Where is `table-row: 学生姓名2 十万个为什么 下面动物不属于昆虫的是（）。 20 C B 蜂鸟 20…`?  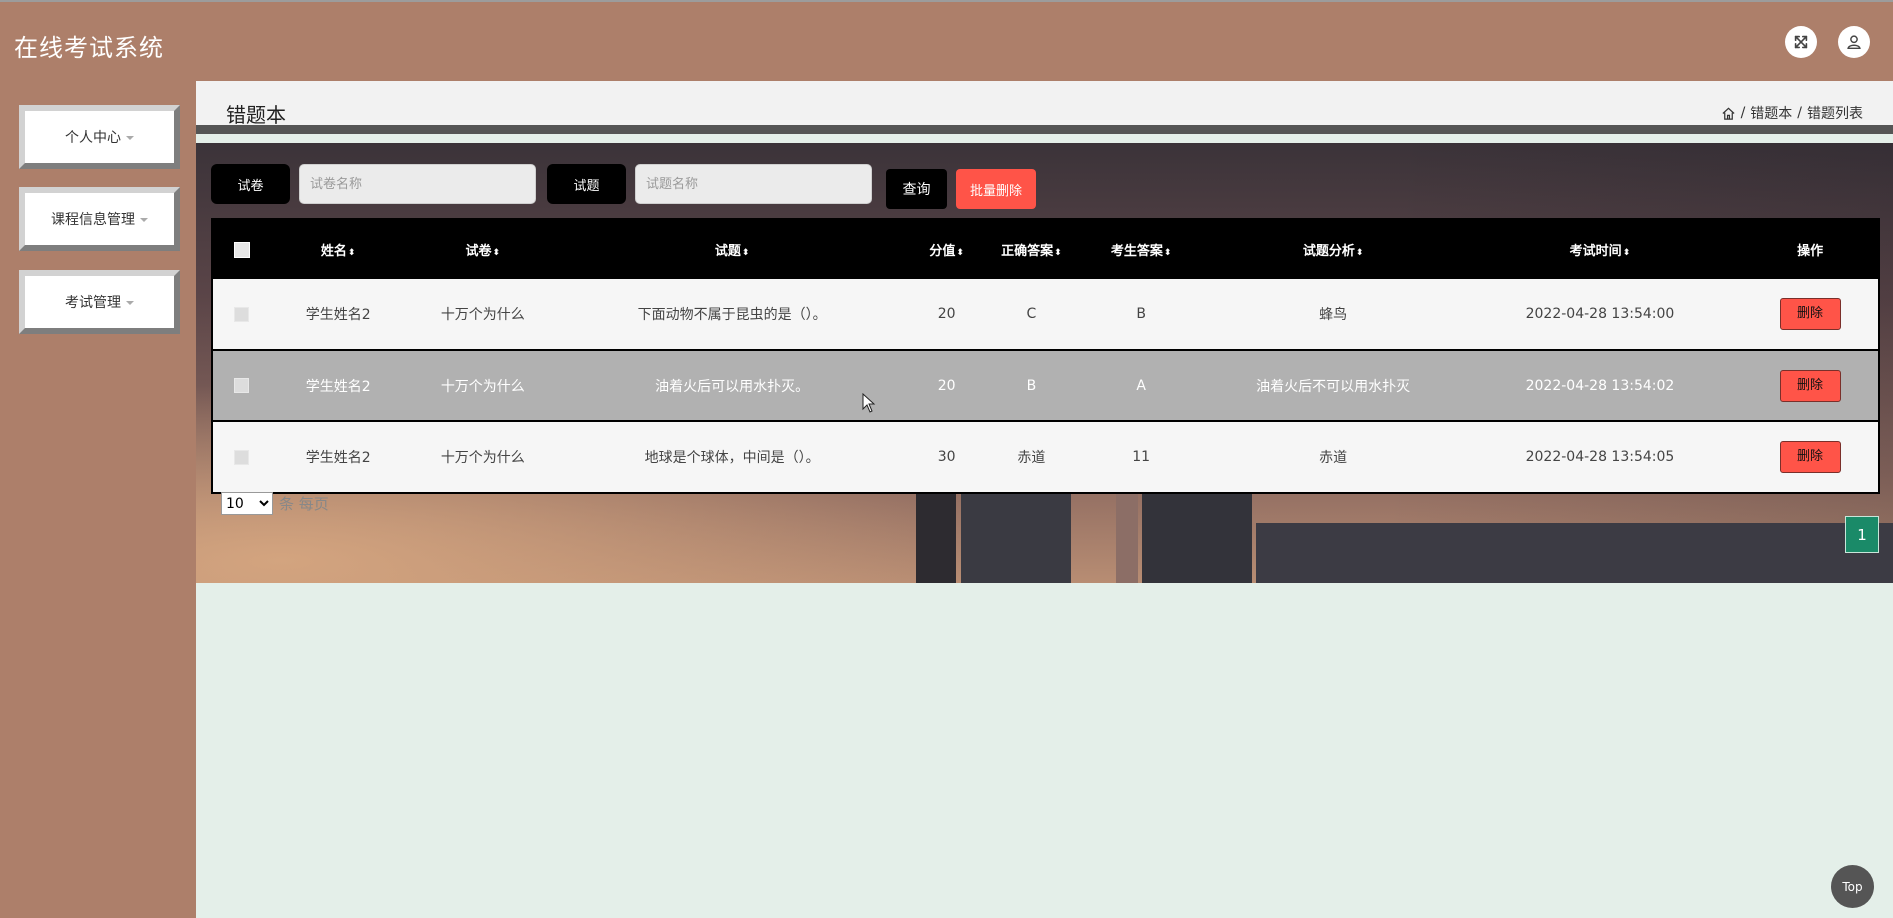
table-row: 学生姓名2 十万个为什么 下面动物不属于昆虫的是（）。 20 C B 蜂鸟 20… is located at coordinates (1045, 315).